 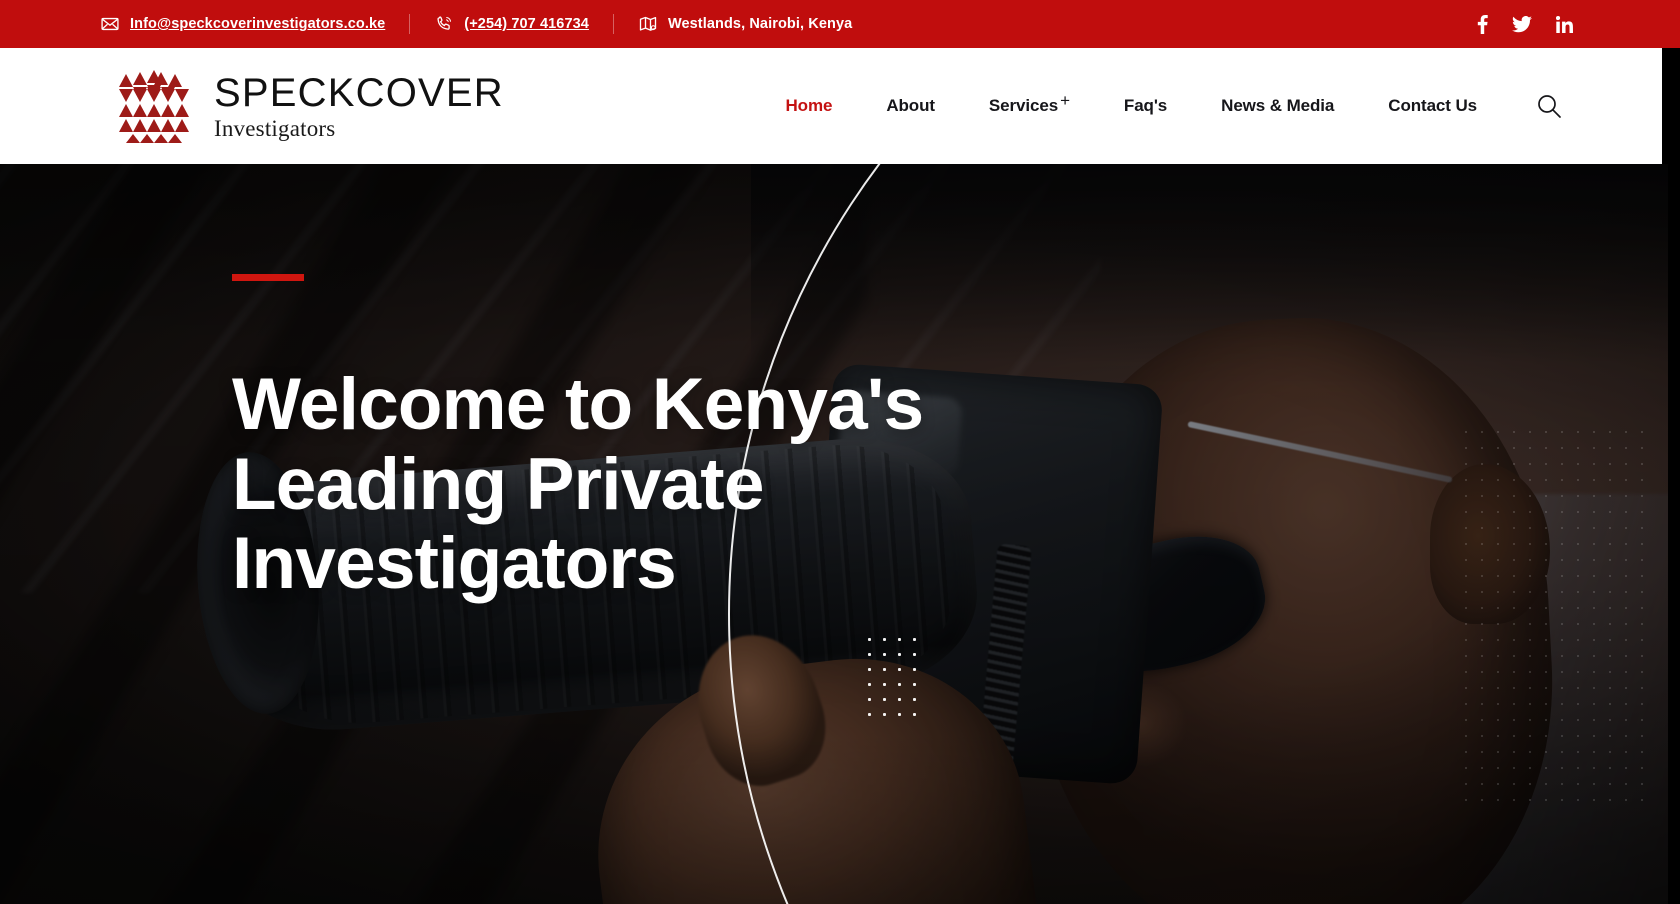 I want to click on logo-text: SPECKCOVER Investigators, so click(x=359, y=106).